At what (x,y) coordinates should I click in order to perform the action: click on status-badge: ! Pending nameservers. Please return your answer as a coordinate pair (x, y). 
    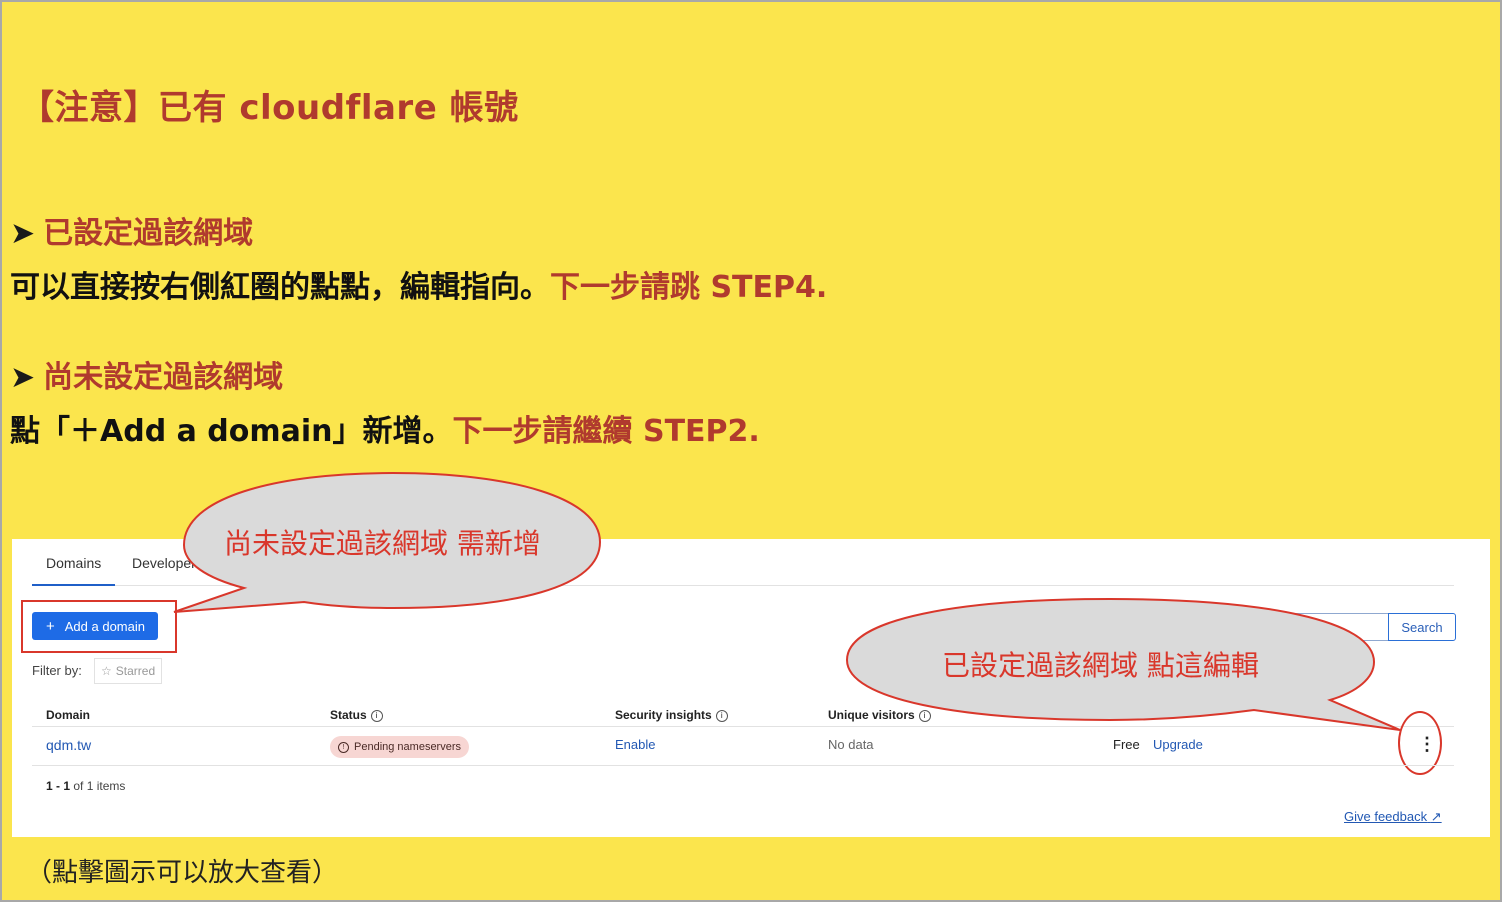
    Looking at the image, I should click on (400, 747).